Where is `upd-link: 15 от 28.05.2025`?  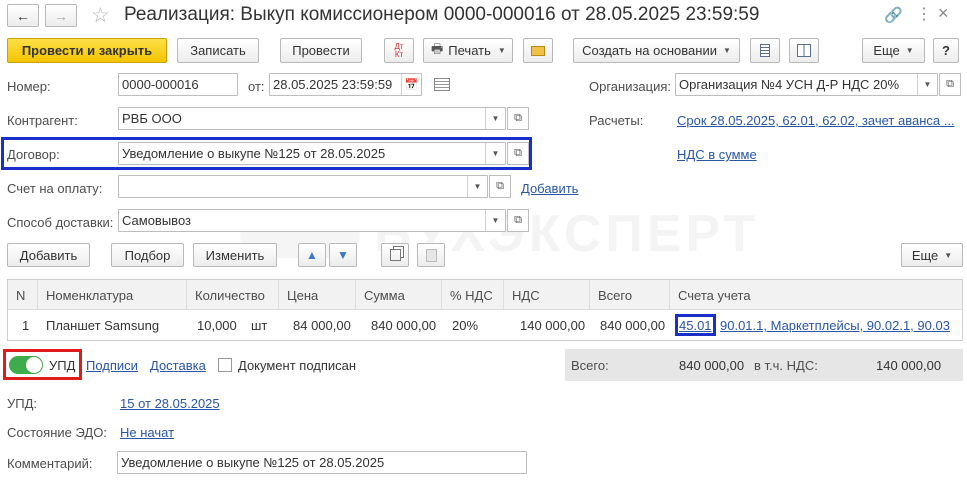
upd-link: 15 от 28.05.2025 is located at coordinates (170, 403).